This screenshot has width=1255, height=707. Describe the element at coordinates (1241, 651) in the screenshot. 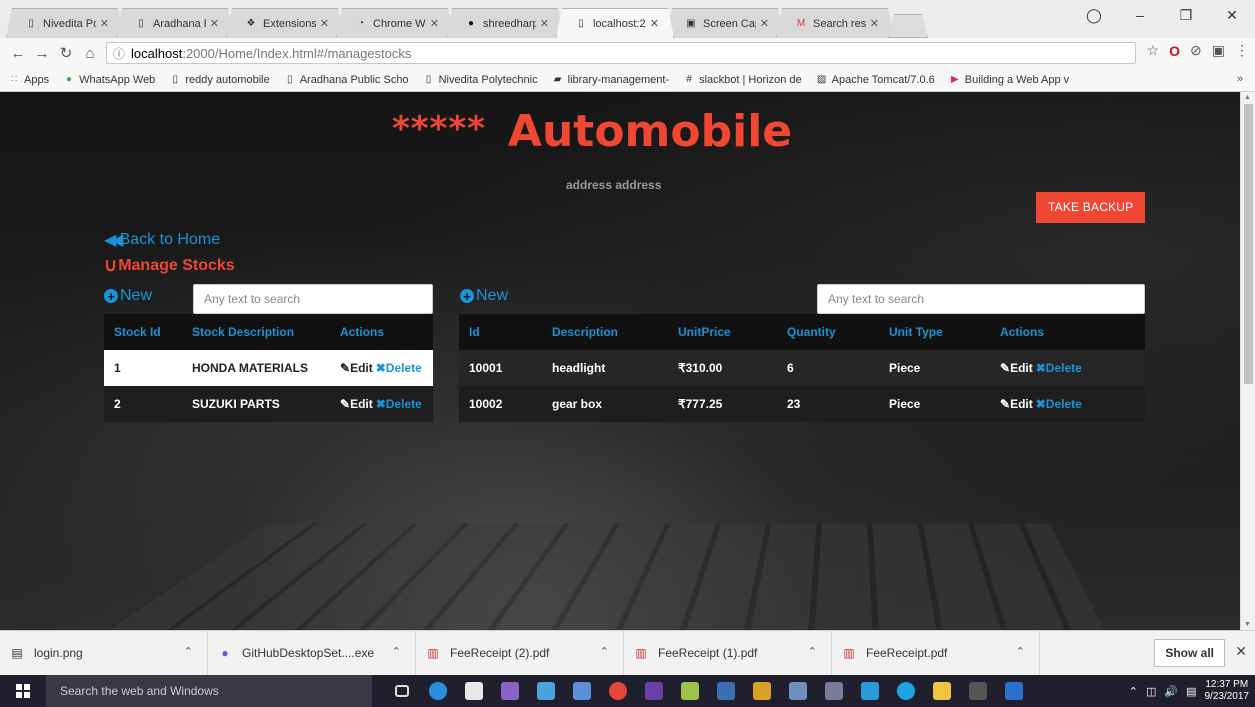

I see `close-shelf-icon: ✕` at that location.